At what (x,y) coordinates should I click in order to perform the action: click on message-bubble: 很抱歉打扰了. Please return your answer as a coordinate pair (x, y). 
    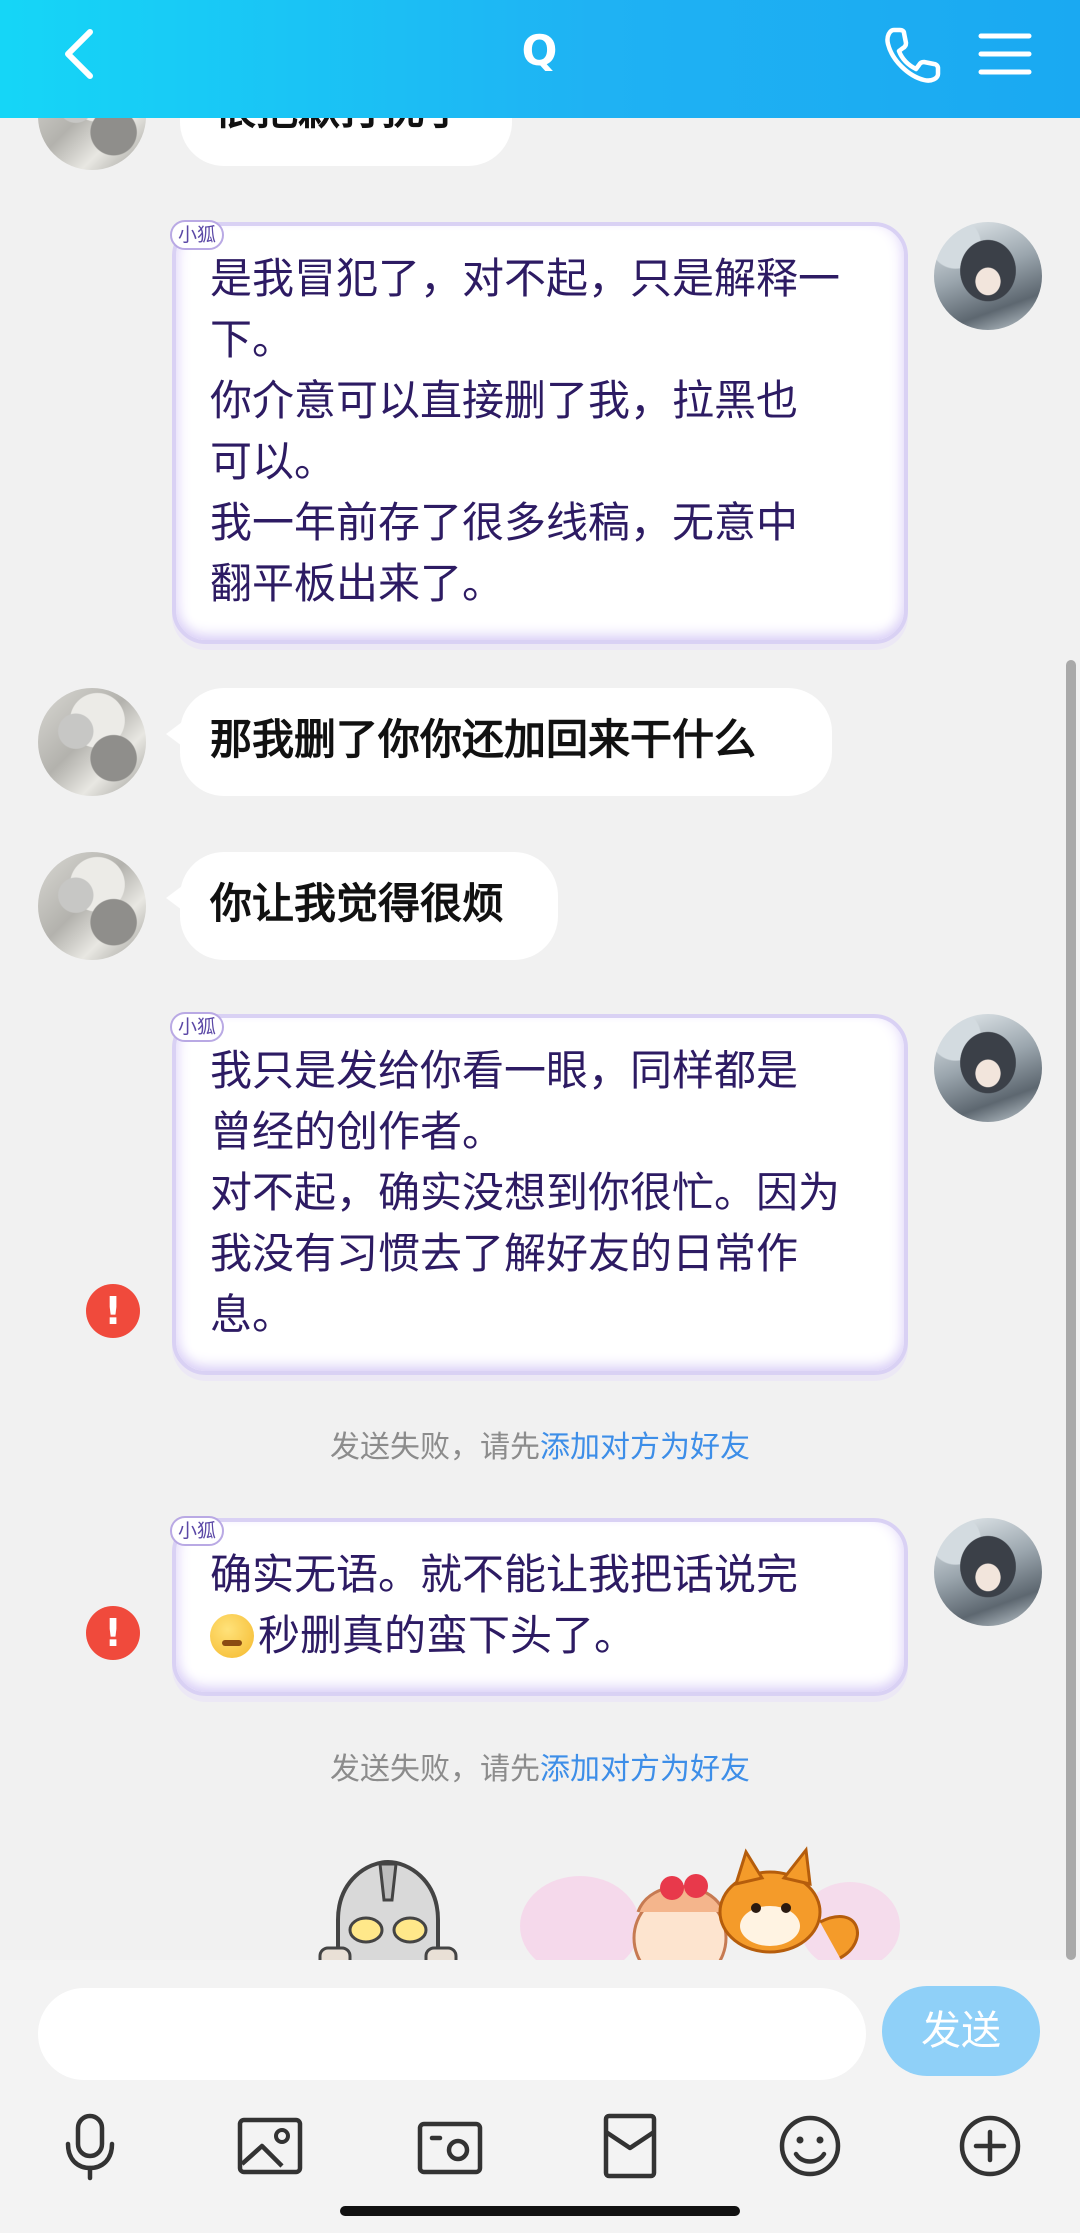
    Looking at the image, I should click on (346, 142).